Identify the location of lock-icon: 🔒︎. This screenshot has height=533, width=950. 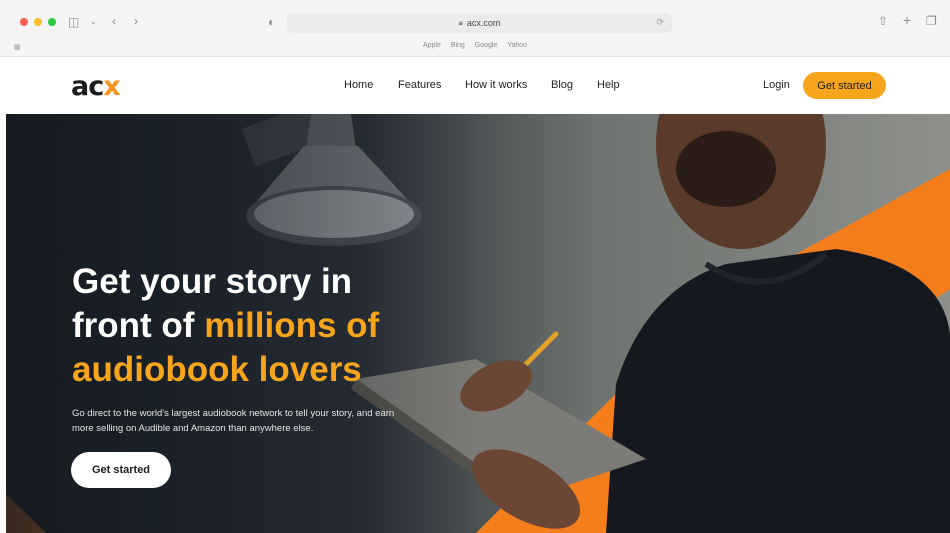
(460, 22).